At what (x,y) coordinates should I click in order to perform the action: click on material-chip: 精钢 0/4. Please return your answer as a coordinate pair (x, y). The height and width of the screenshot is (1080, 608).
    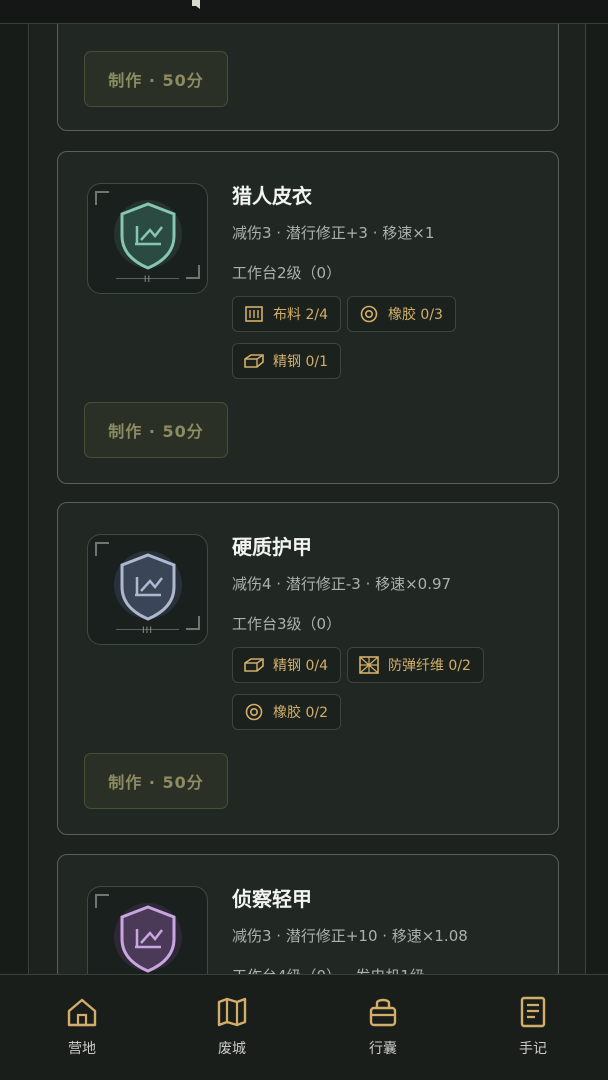
    Looking at the image, I should click on (286, 665).